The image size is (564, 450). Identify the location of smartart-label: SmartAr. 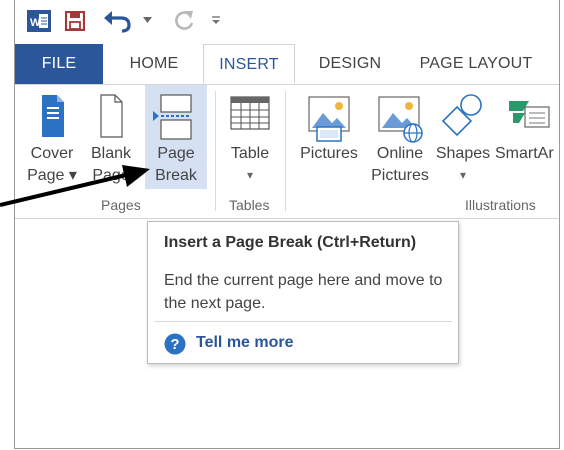
(524, 153).